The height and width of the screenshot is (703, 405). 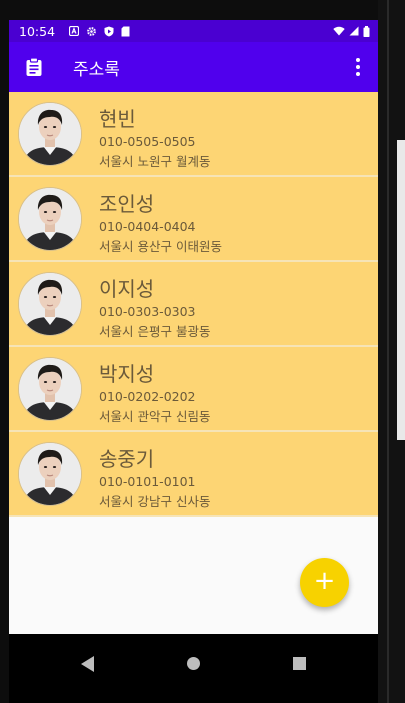 I want to click on home-icon, so click(x=193, y=663).